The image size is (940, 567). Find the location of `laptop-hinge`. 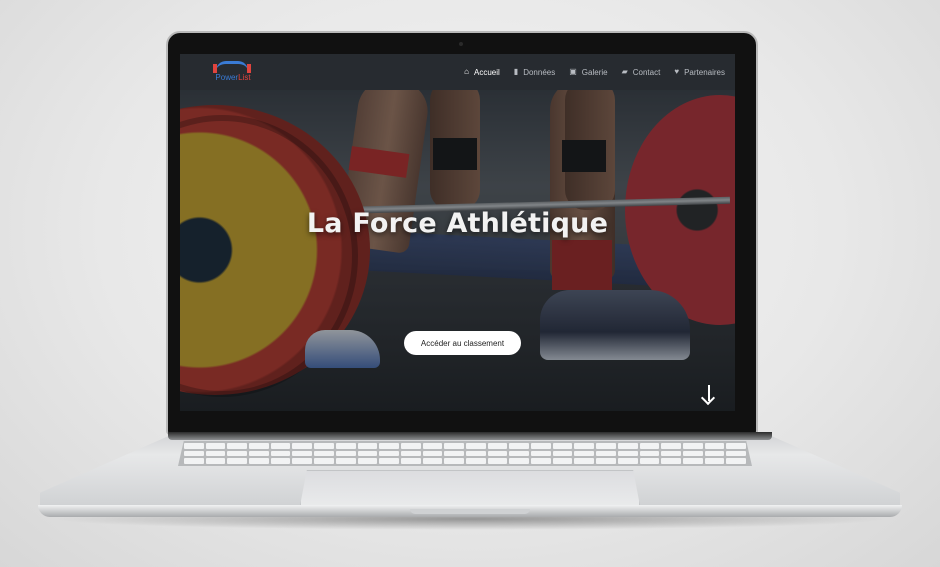

laptop-hinge is located at coordinates (470, 436).